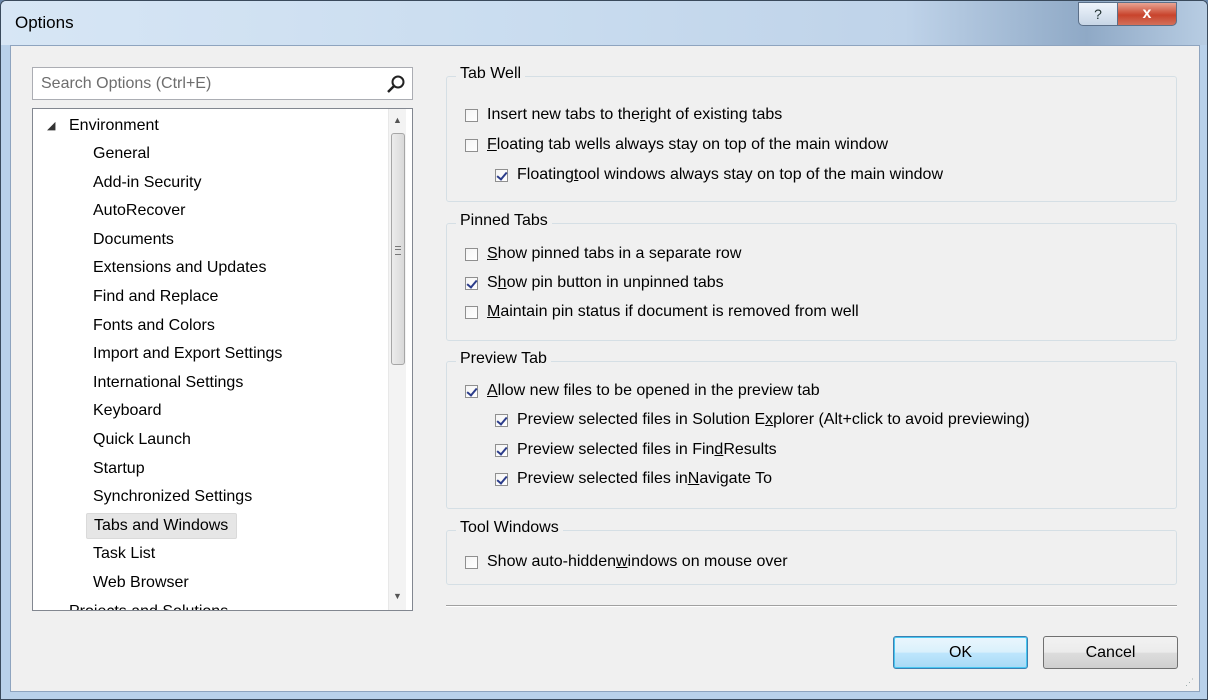 This screenshot has width=1208, height=700. I want to click on group-label-tool-windows: Tool Windows, so click(509, 528).